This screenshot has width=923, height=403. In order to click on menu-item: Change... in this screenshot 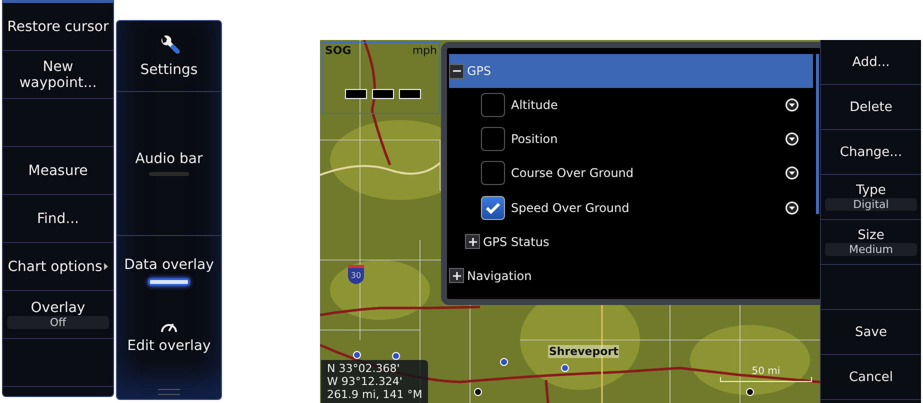, I will do `click(871, 152)`.